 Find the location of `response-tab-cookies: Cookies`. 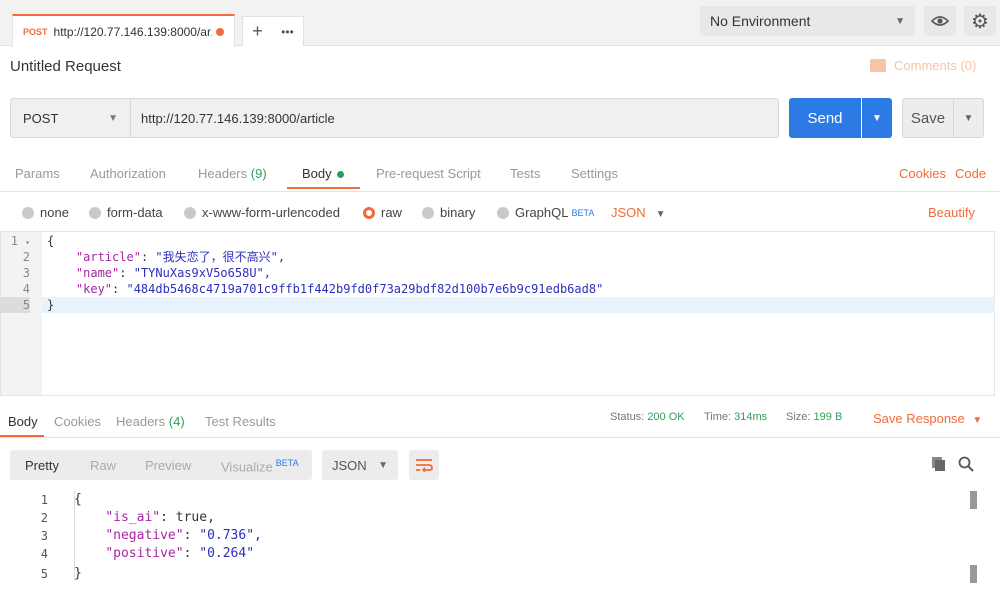

response-tab-cookies: Cookies is located at coordinates (77, 421).